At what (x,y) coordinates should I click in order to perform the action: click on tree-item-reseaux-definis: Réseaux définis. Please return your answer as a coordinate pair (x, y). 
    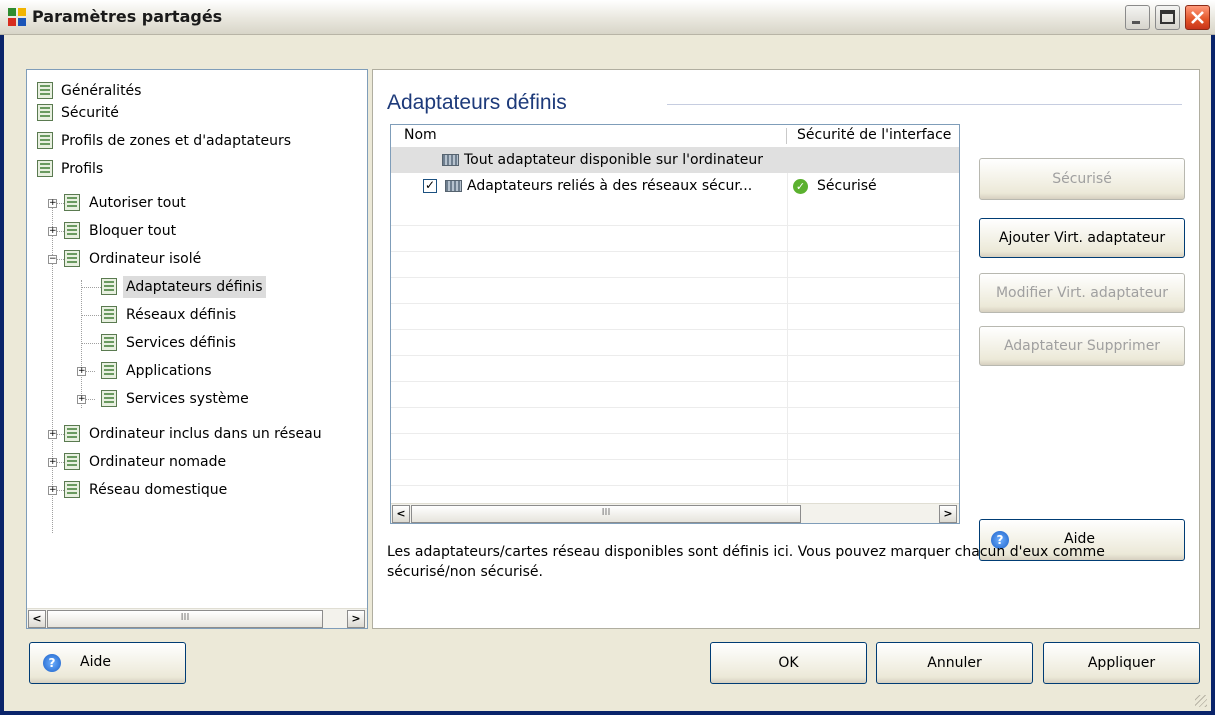
    Looking at the image, I should click on (177, 315).